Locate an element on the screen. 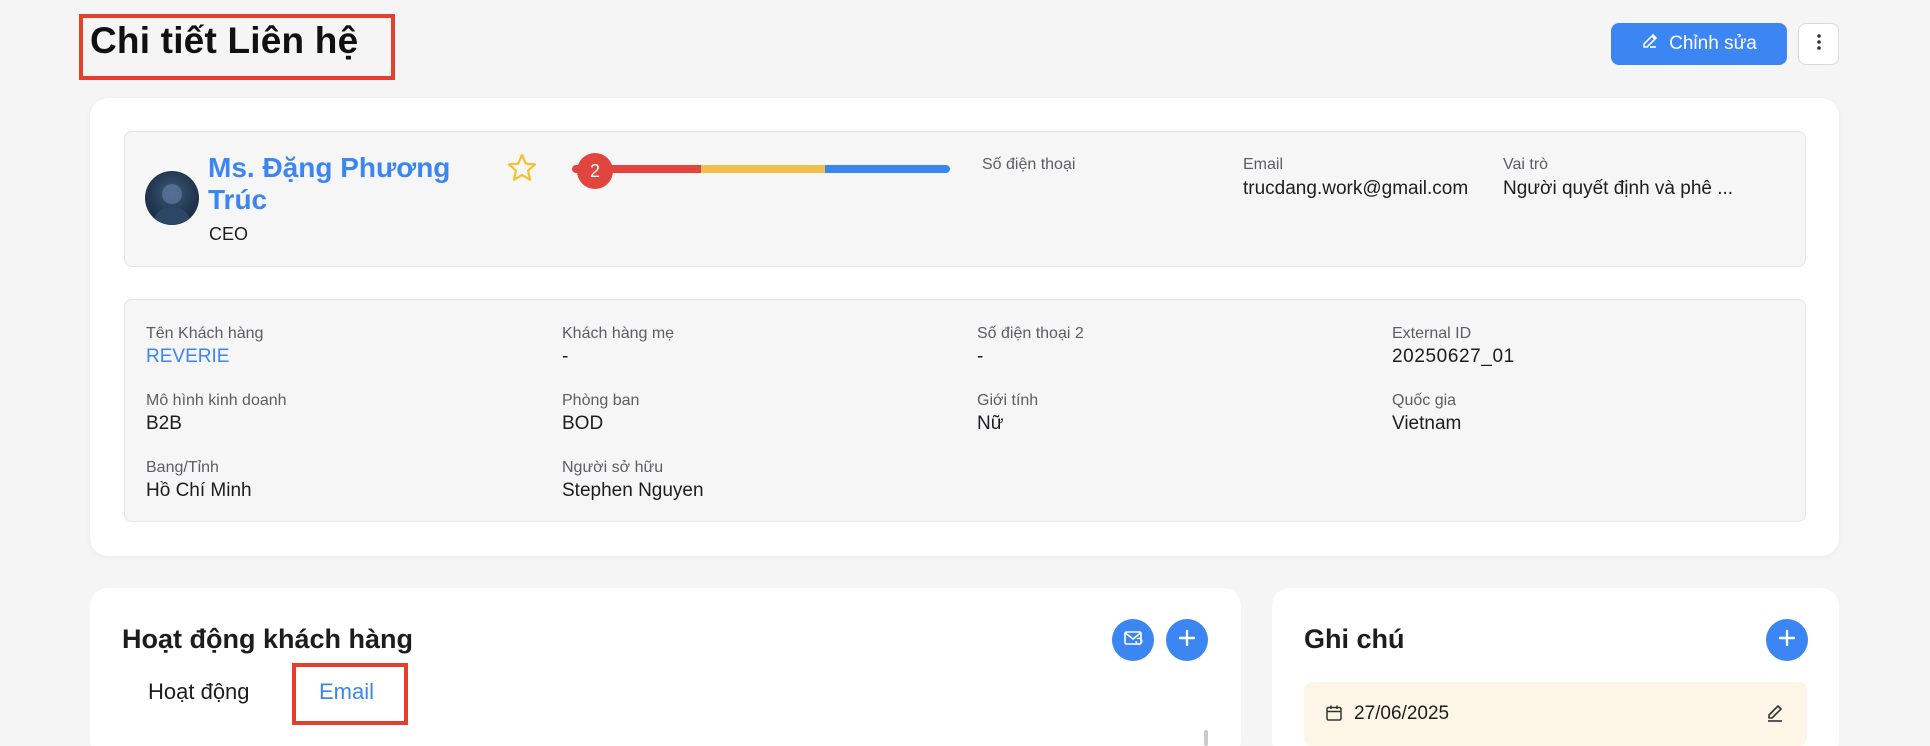 This screenshot has width=1930, height=746. more-options-button is located at coordinates (1818, 44).